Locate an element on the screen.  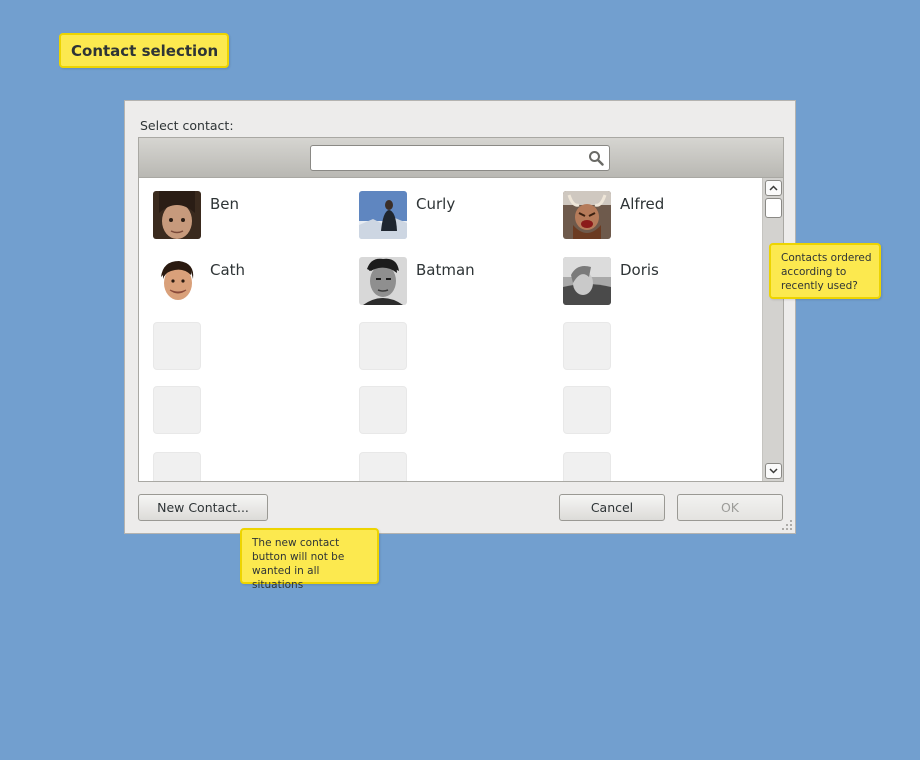
contact-item: Doris is located at coordinates (611, 281).